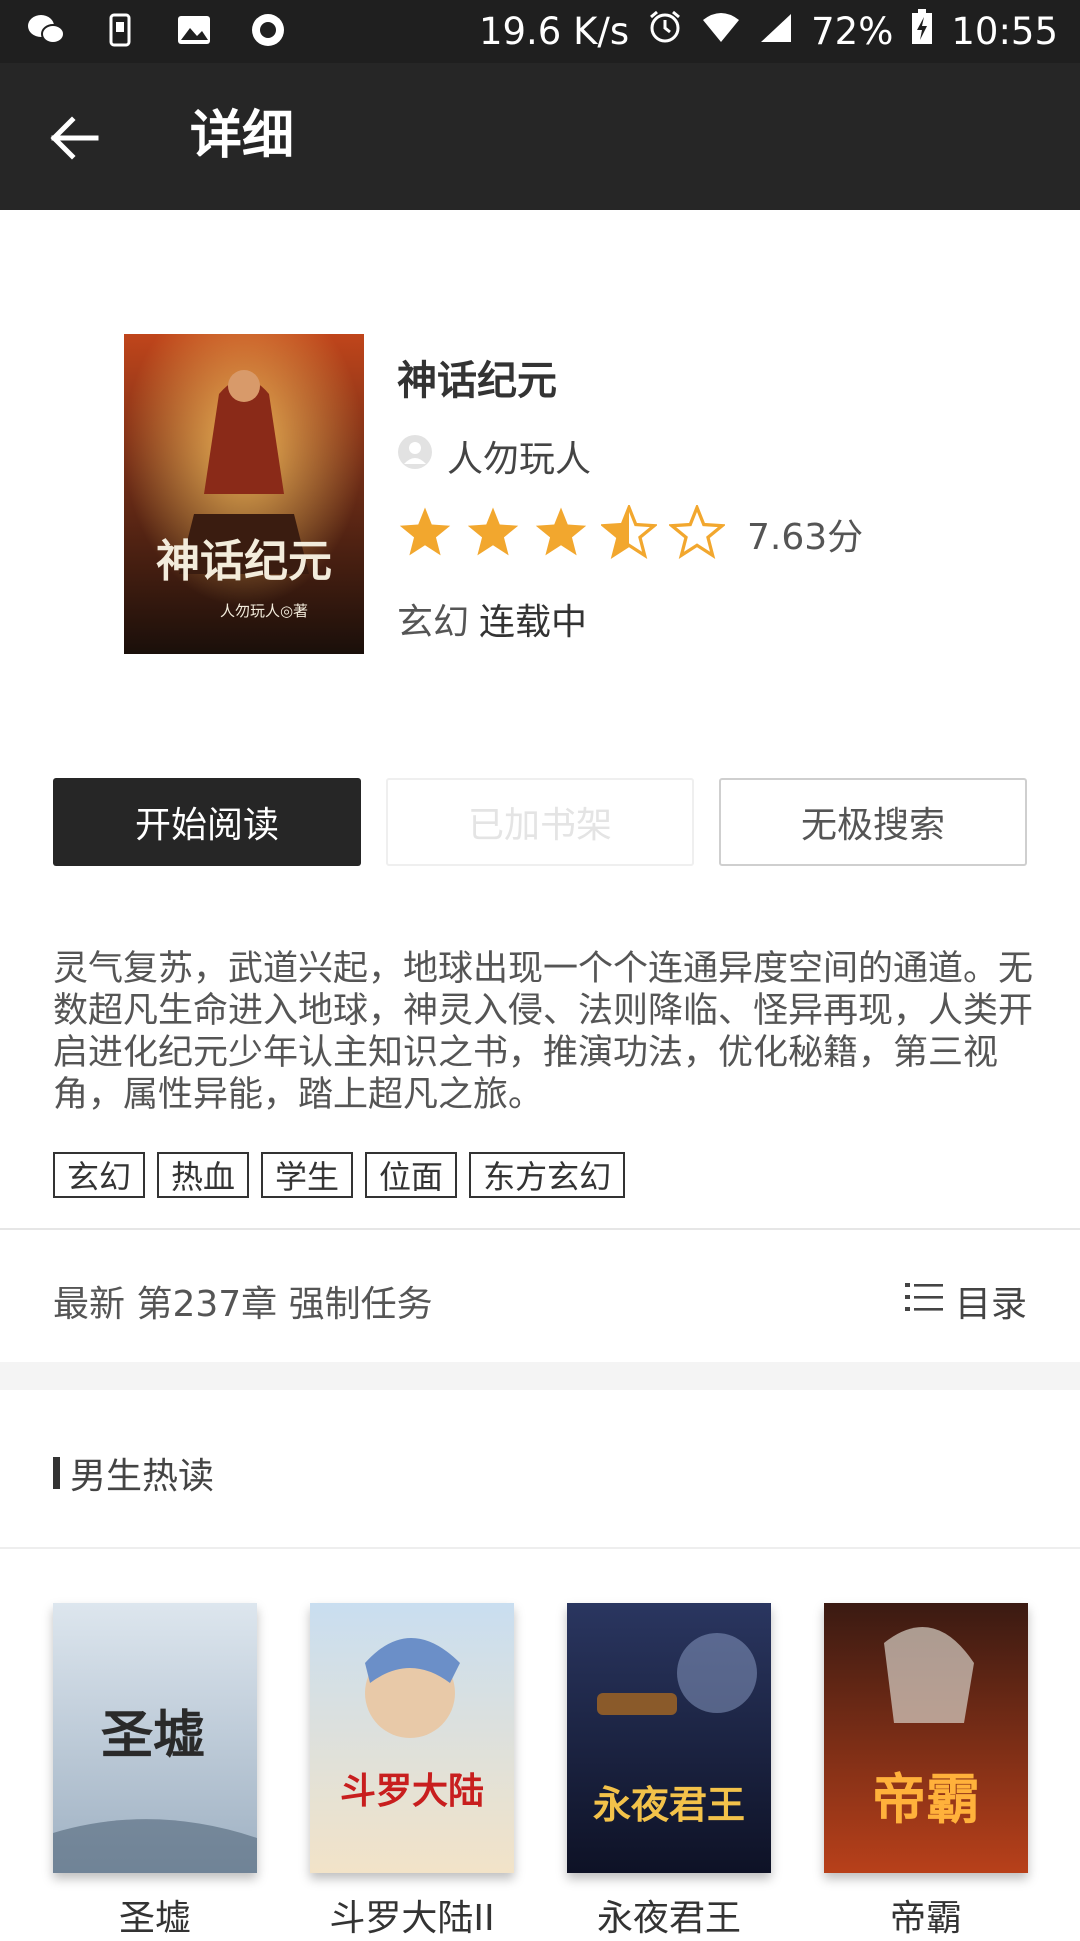 This screenshot has height=1941, width=1080. I want to click on recommended-cover: 斗罗大陆, so click(412, 1738).